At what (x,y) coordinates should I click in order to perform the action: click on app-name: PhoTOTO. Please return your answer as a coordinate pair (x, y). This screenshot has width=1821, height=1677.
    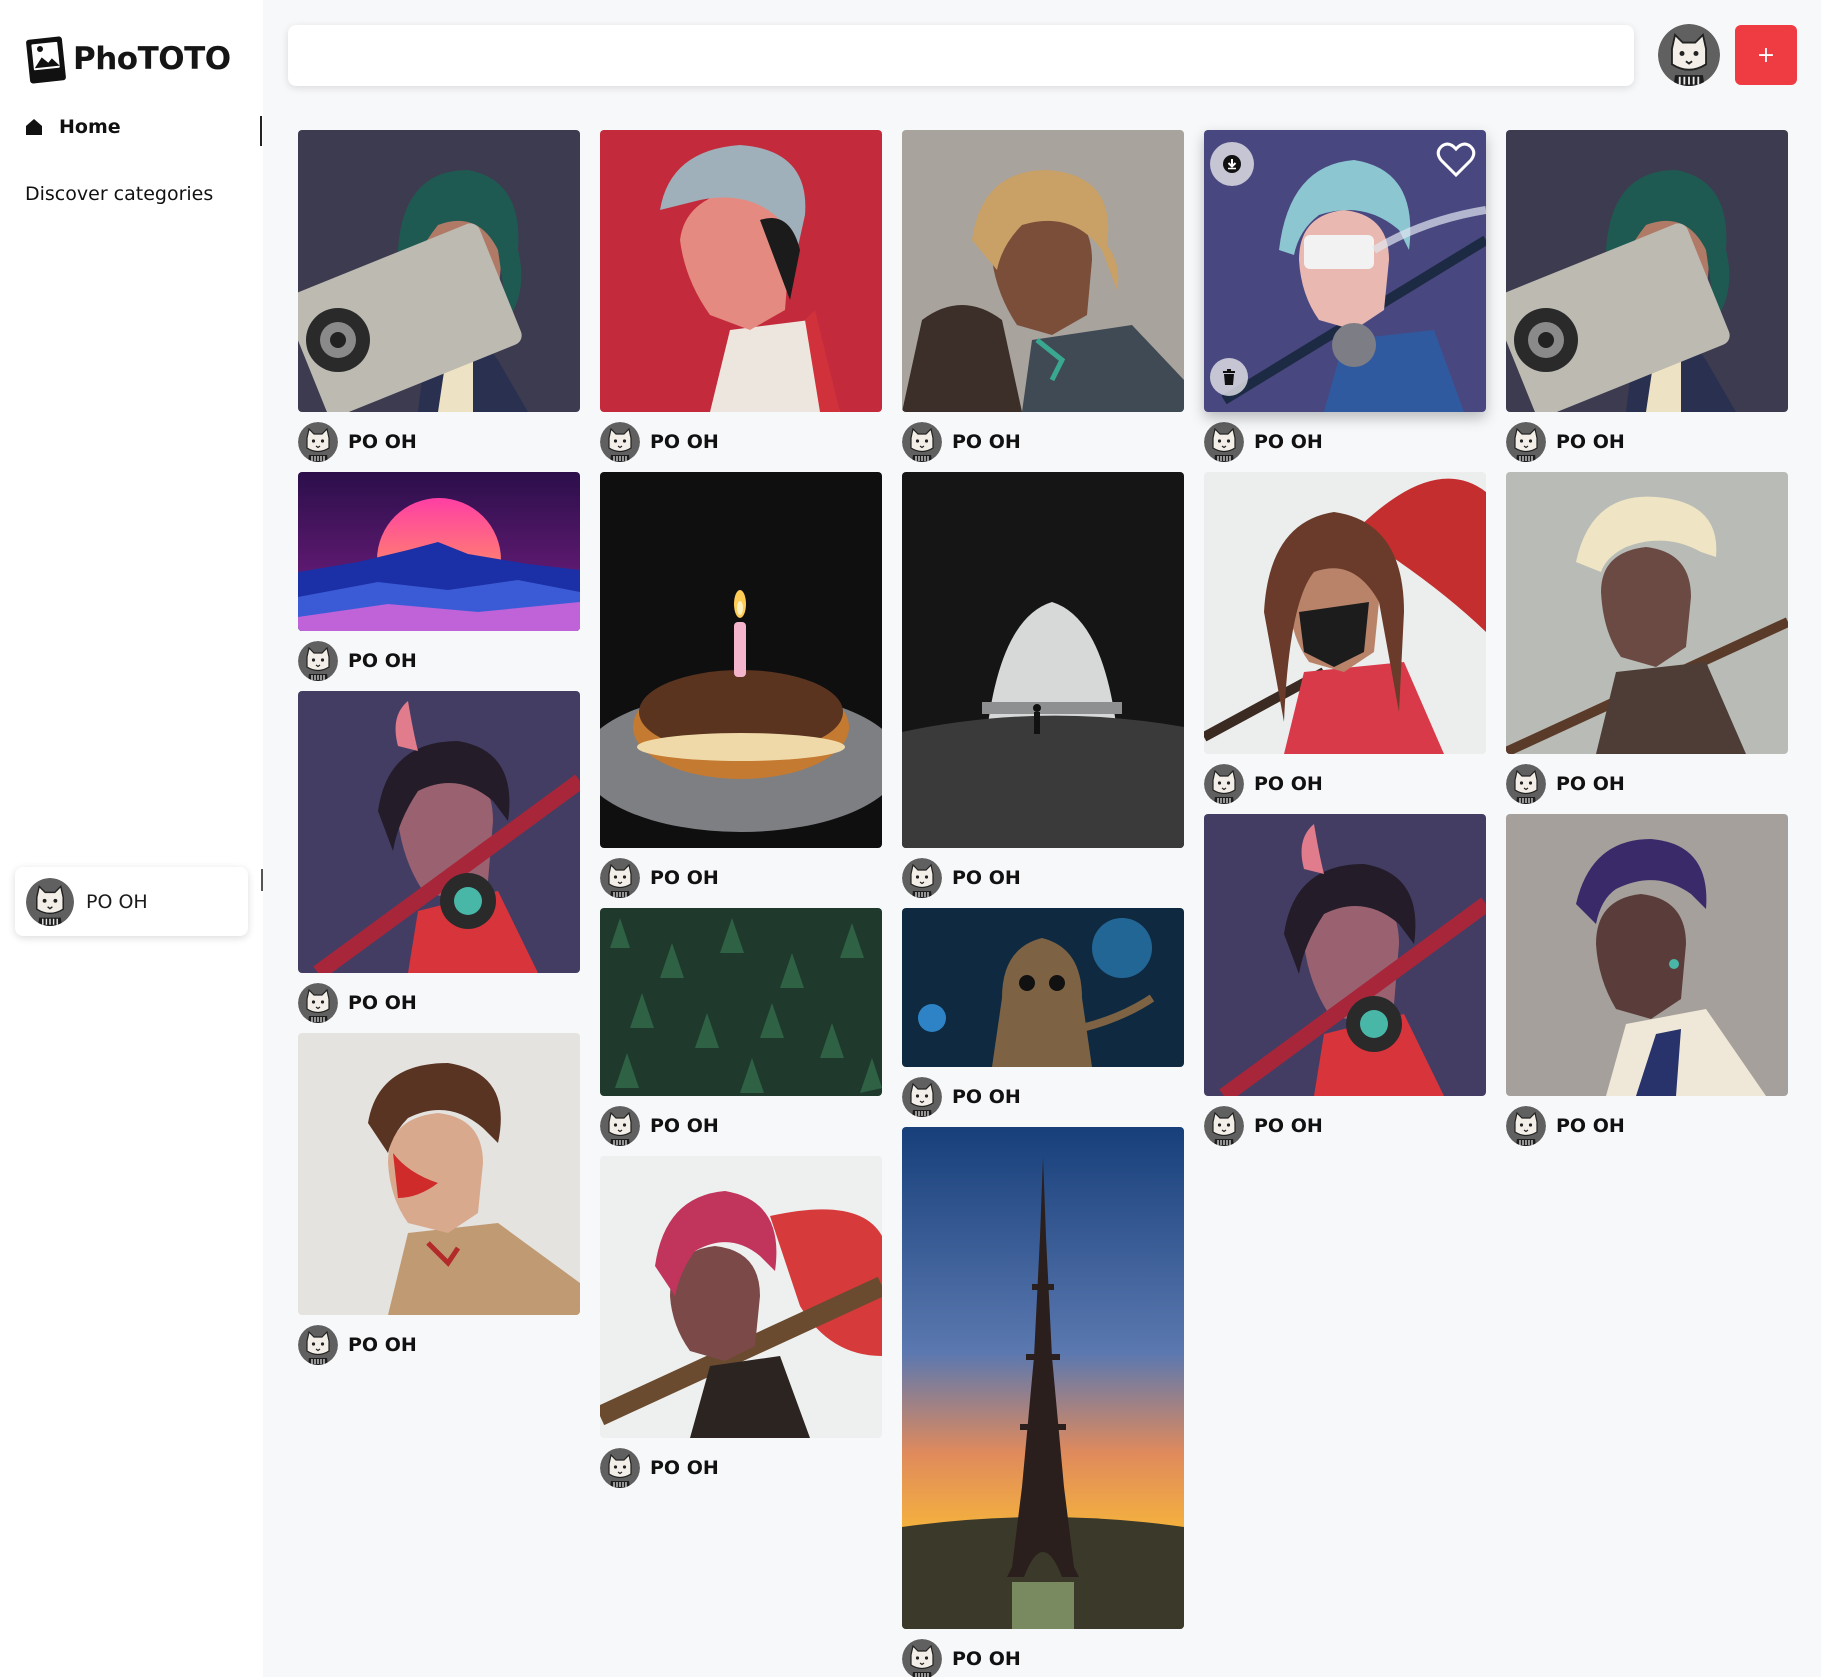
    Looking at the image, I should click on (152, 59).